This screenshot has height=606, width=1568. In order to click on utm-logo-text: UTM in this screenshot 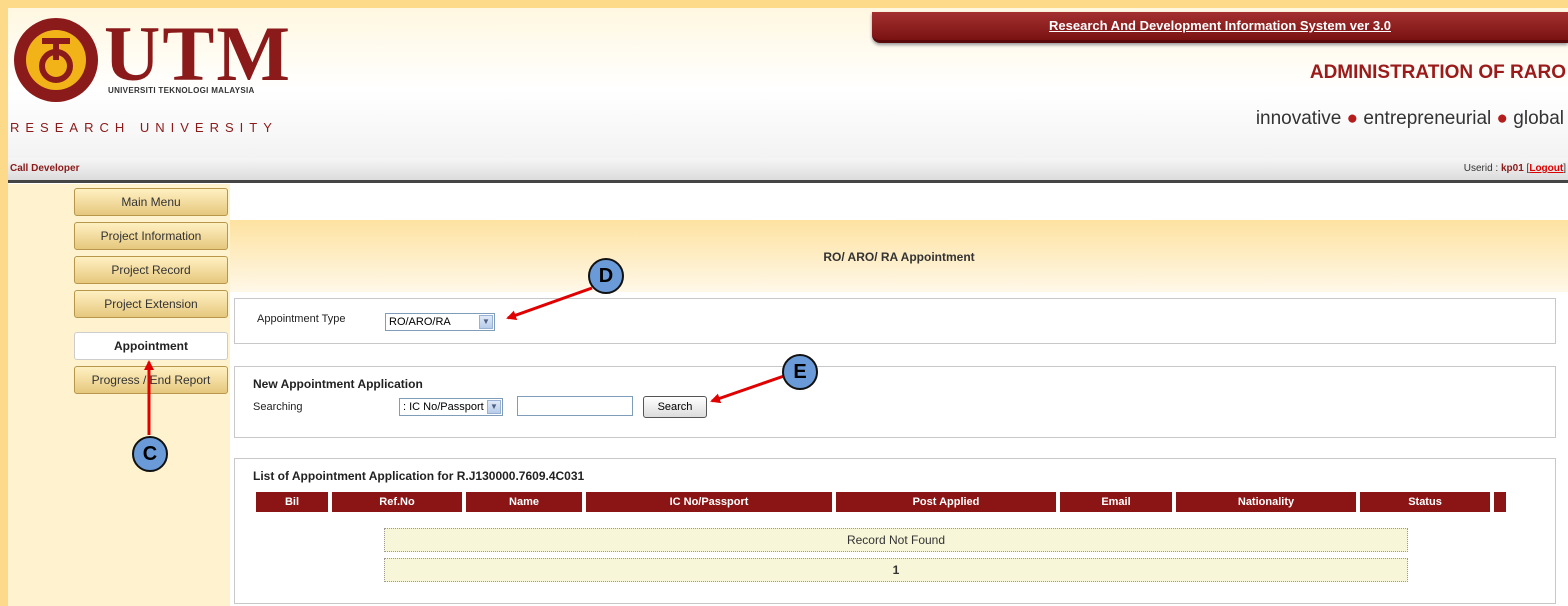, I will do `click(198, 53)`.